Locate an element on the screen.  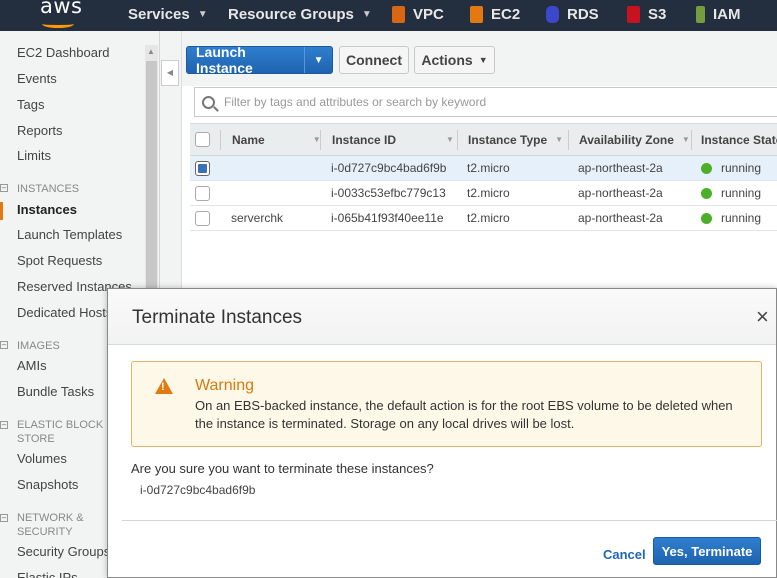
cell-name: serverchk is located at coordinates (257, 218).